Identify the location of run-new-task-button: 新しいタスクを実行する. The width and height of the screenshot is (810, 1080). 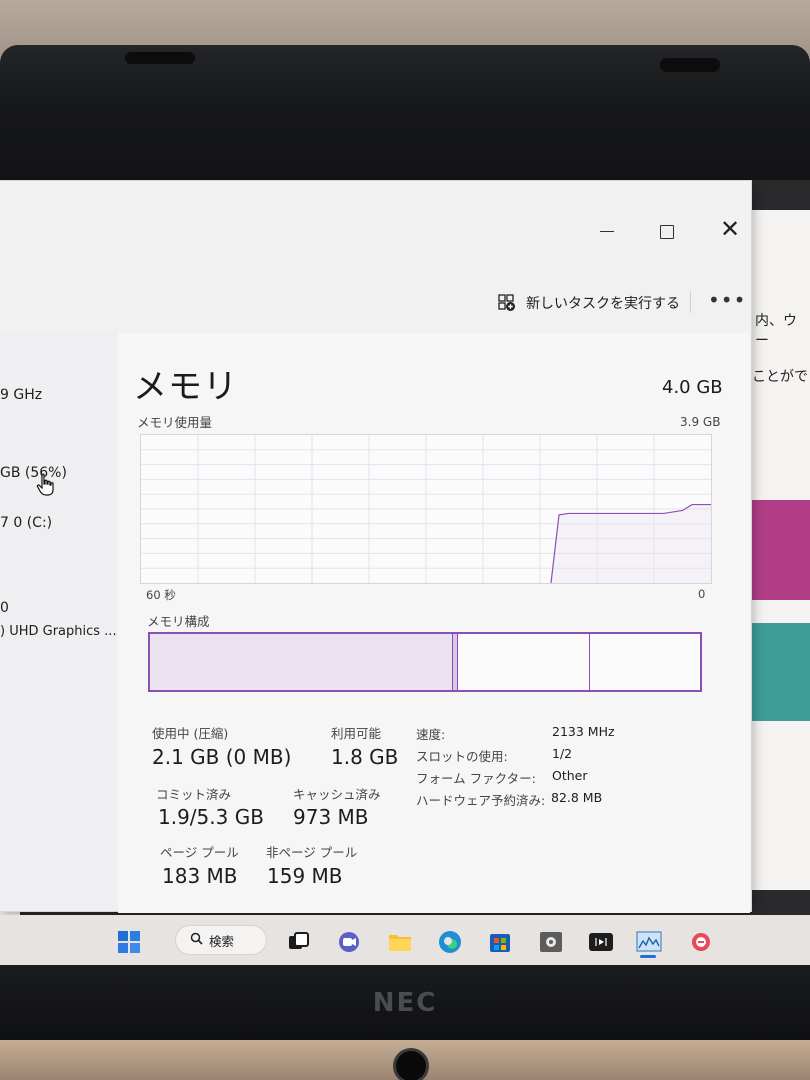
(589, 303).